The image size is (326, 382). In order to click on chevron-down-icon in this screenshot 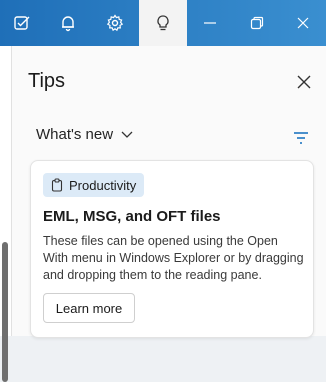, I will do `click(127, 134)`.